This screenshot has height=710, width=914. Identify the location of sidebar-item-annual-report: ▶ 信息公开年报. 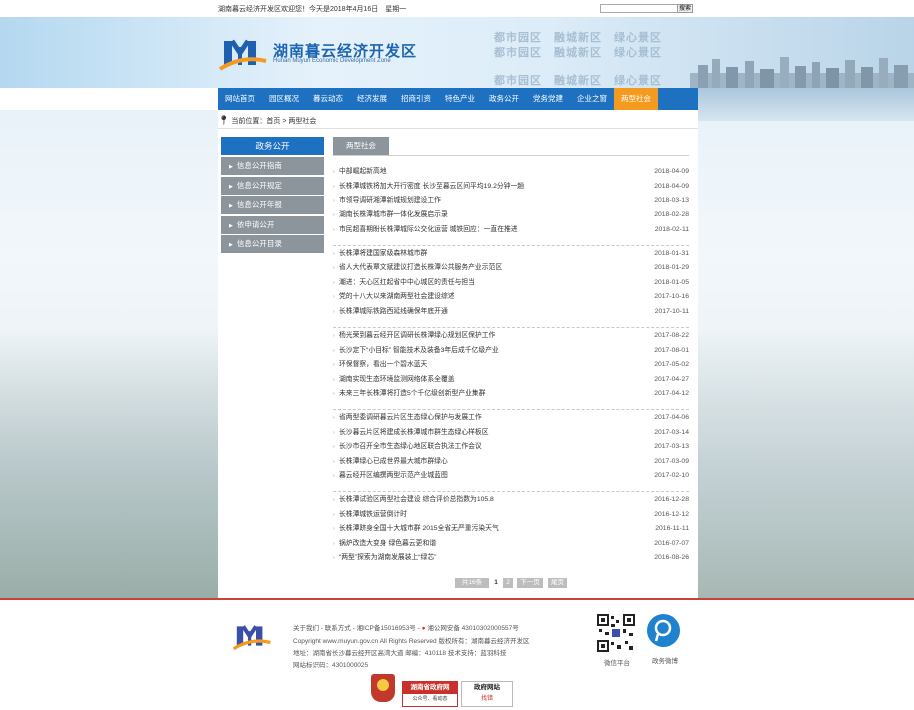
(272, 205).